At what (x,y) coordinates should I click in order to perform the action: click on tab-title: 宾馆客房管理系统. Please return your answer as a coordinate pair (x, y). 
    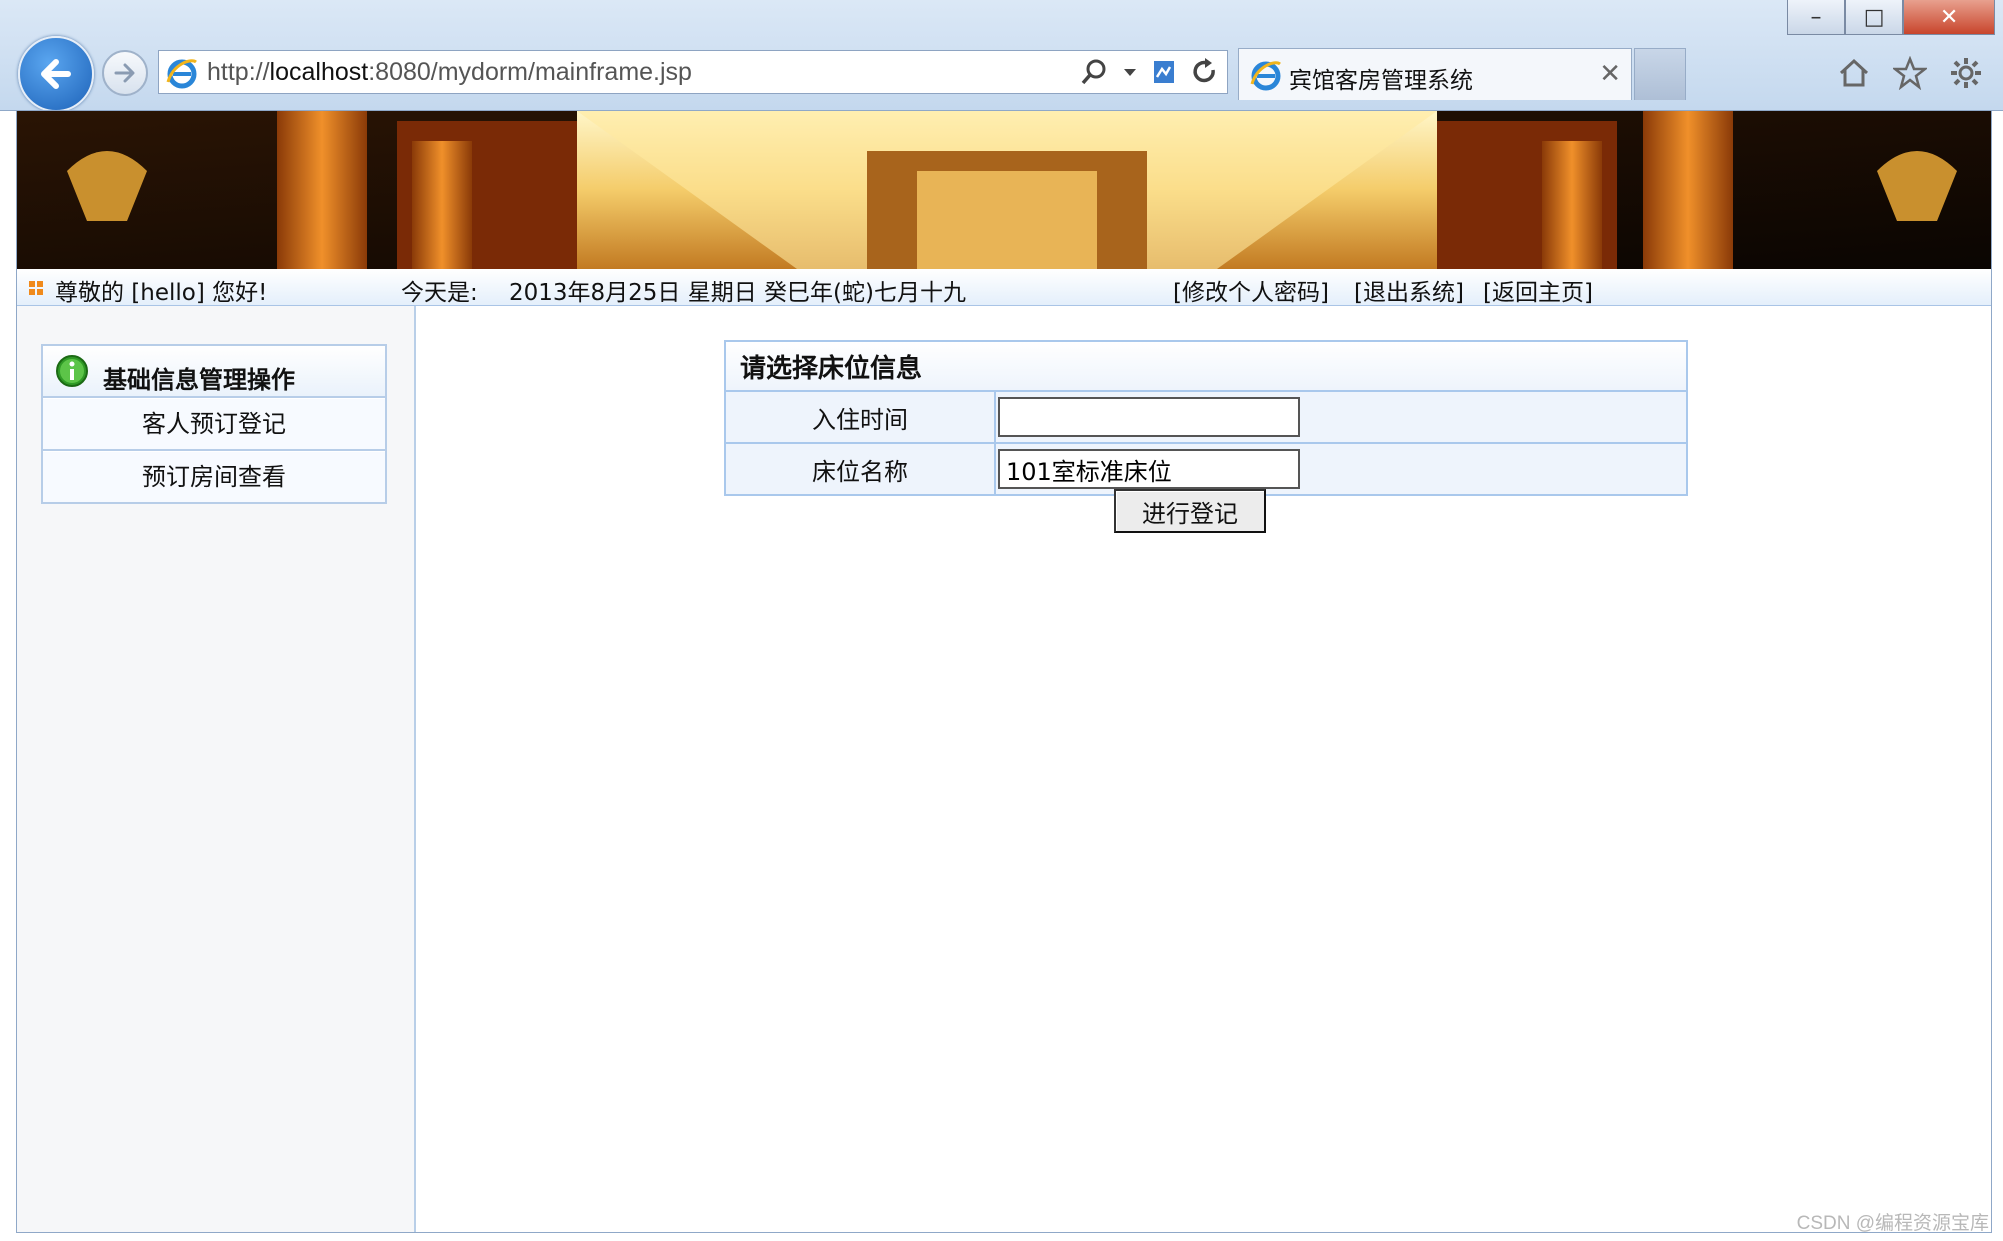
    Looking at the image, I should click on (1381, 81).